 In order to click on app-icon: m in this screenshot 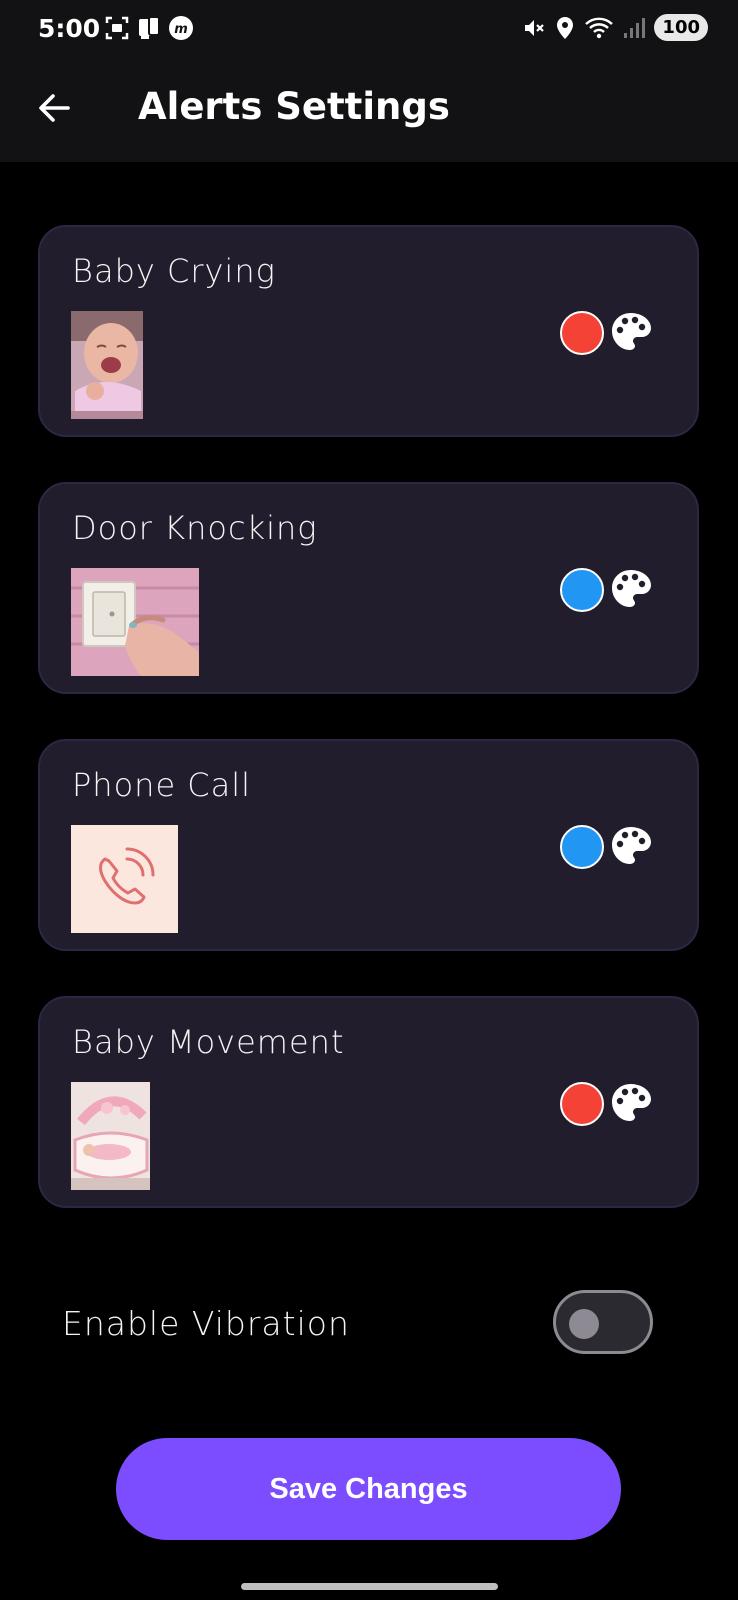, I will do `click(181, 28)`.